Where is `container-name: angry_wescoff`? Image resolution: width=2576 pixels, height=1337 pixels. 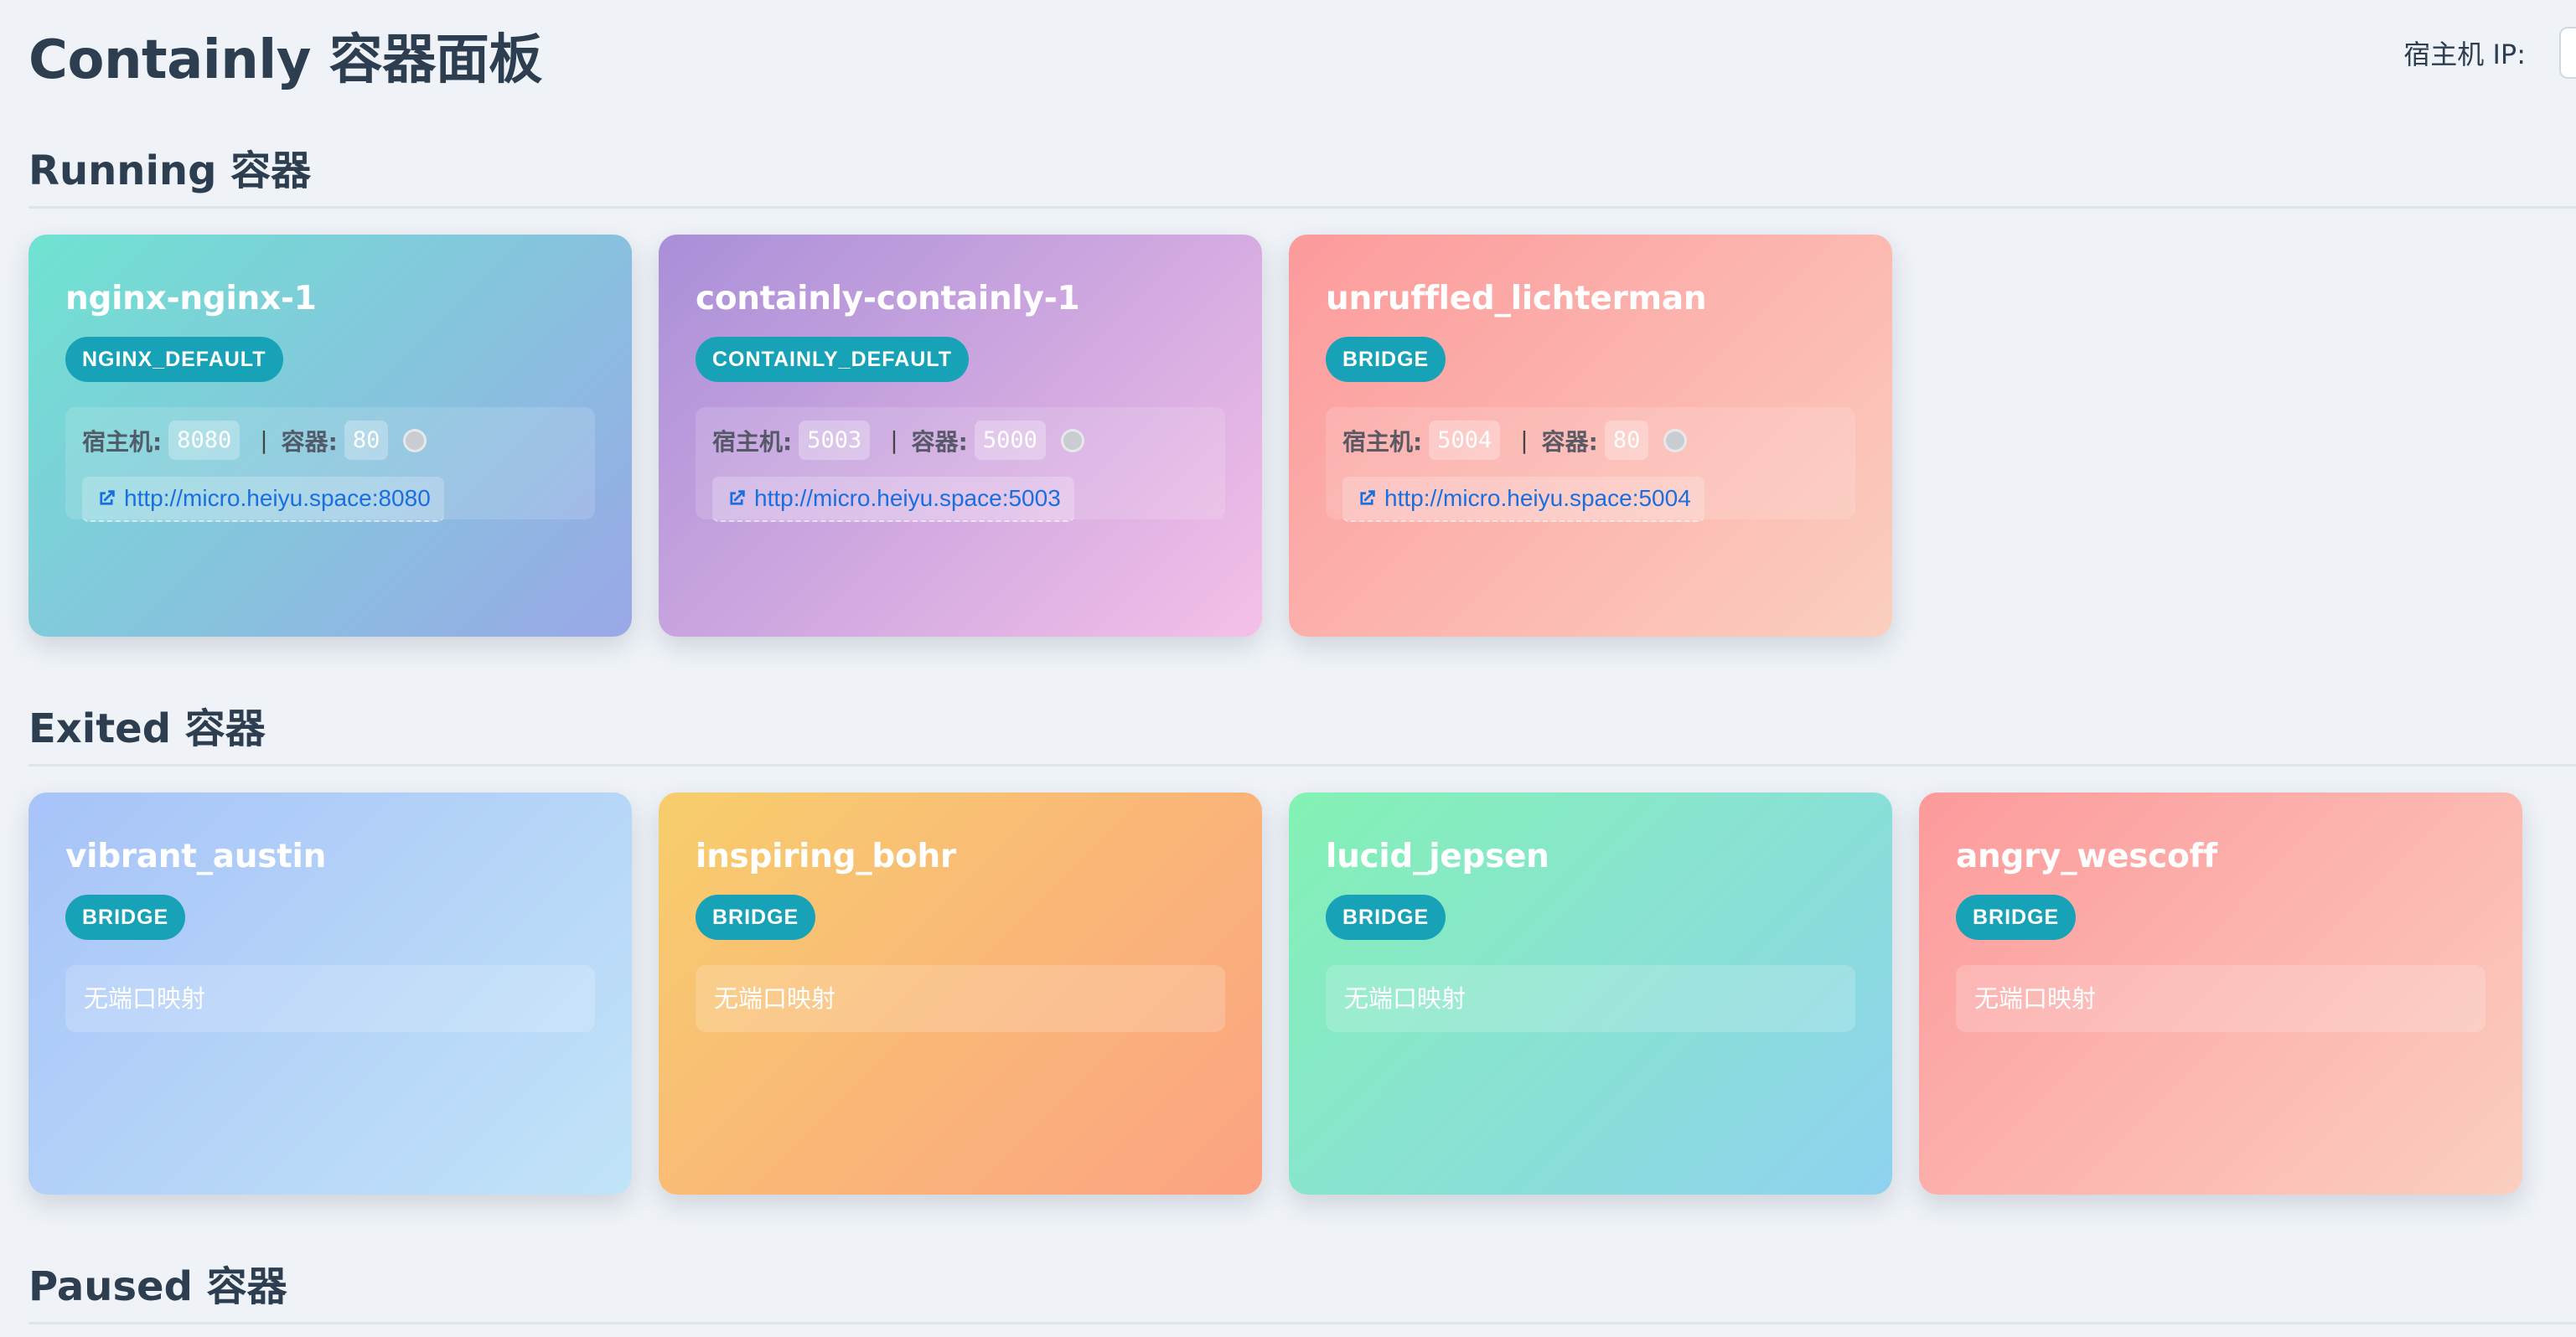 container-name: angry_wescoff is located at coordinates (2086, 856).